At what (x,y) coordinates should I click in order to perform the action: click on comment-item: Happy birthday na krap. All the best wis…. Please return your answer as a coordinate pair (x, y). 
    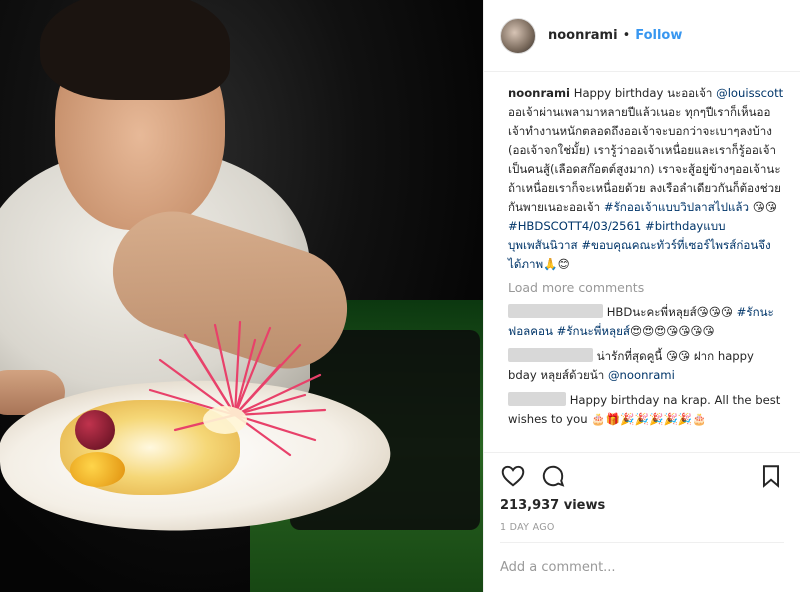
    Looking at the image, I should click on (646, 410).